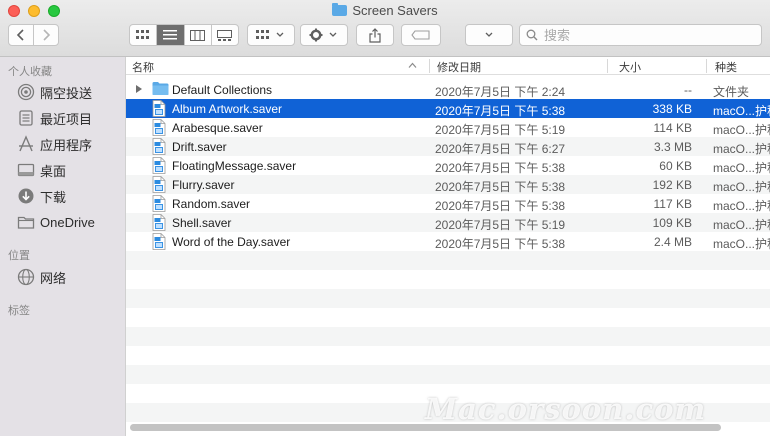 This screenshot has width=770, height=436. Describe the element at coordinates (271, 35) in the screenshot. I see `group-by-button` at that location.